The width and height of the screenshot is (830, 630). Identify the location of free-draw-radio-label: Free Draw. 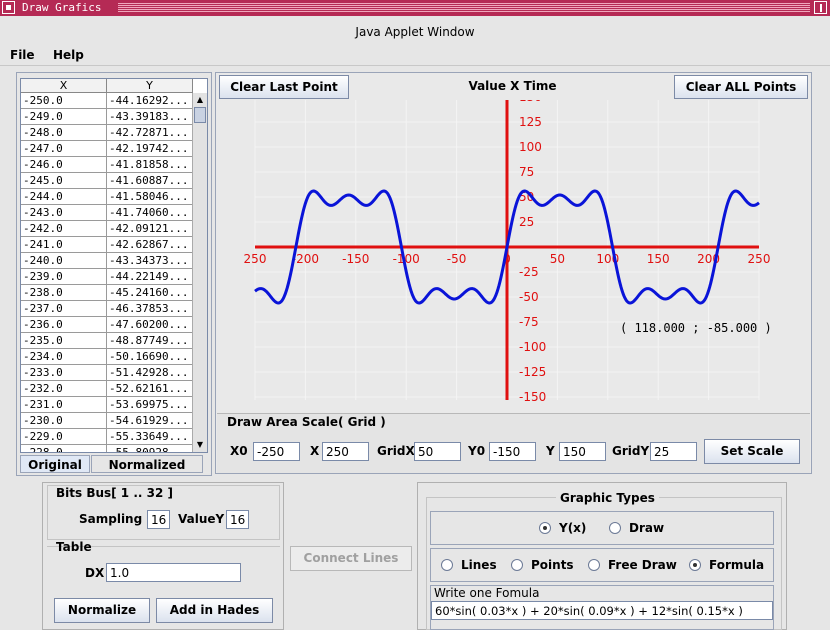
(642, 565).